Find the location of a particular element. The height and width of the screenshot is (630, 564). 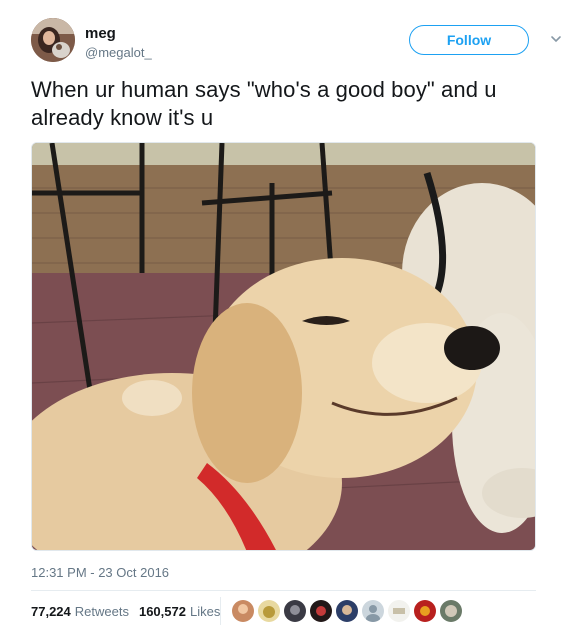

retweet-stat: 77,224 Retweets is located at coordinates (80, 611).